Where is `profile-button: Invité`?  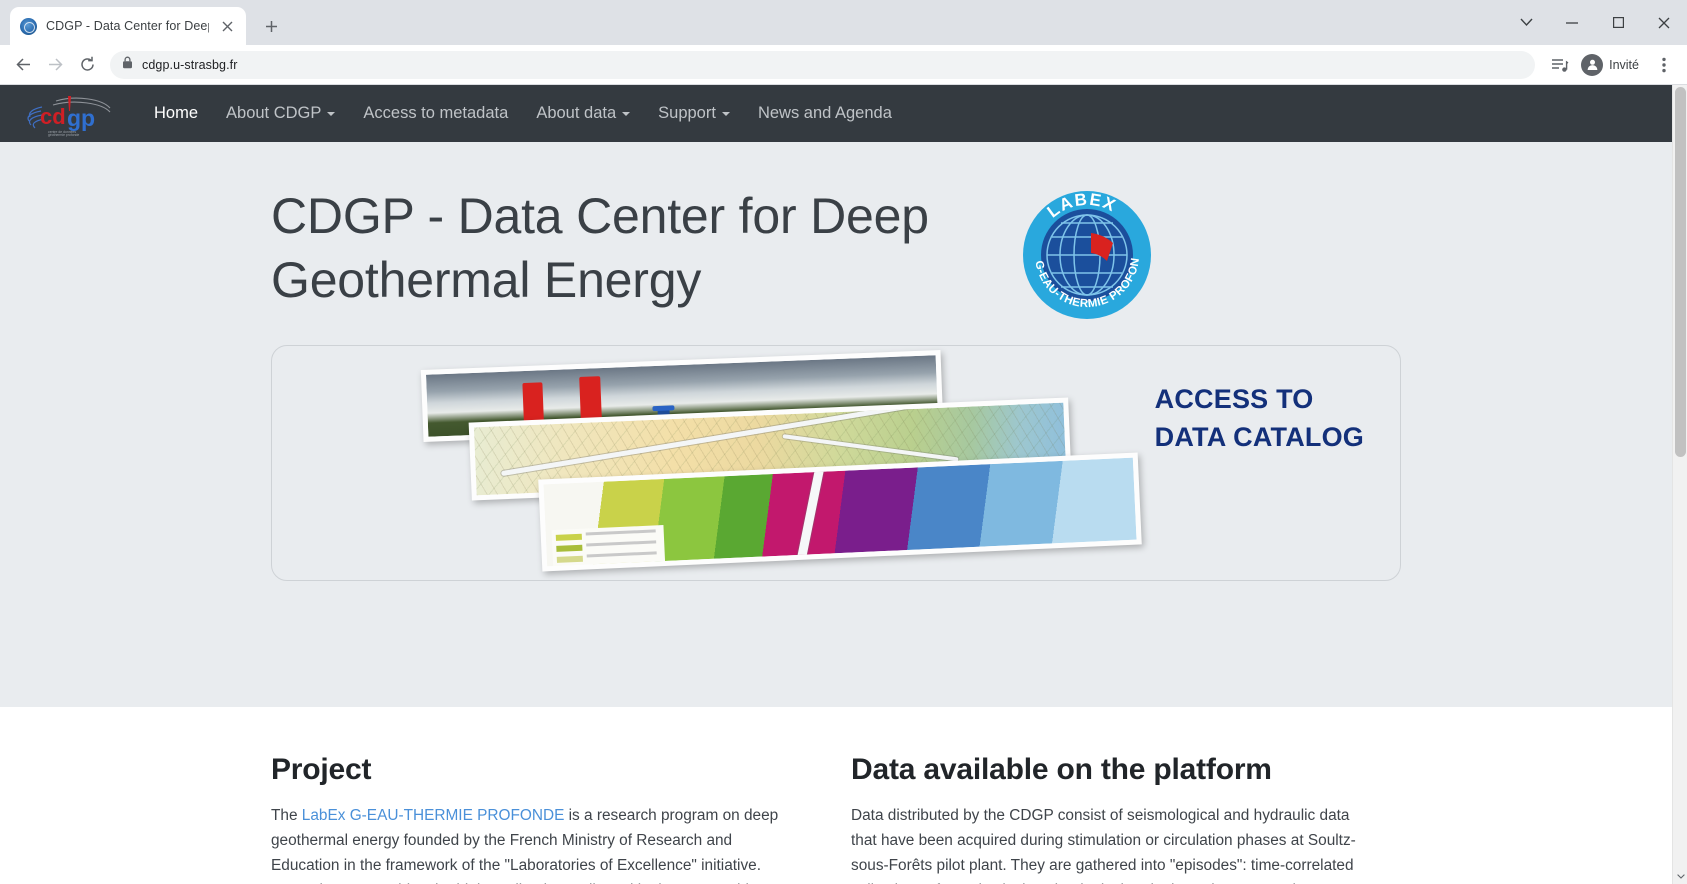
profile-button: Invité is located at coordinates (1612, 65).